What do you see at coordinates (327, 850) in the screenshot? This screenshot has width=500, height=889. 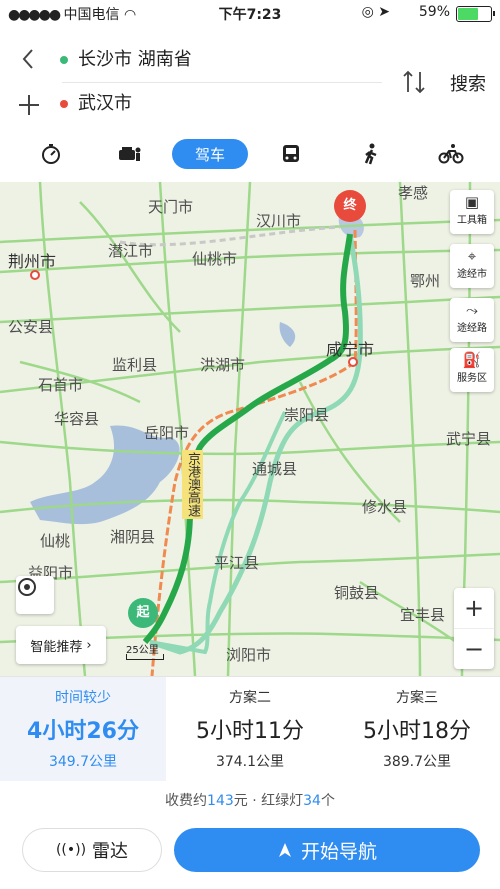 I see `start-navigation-button: 开始导航` at bounding box center [327, 850].